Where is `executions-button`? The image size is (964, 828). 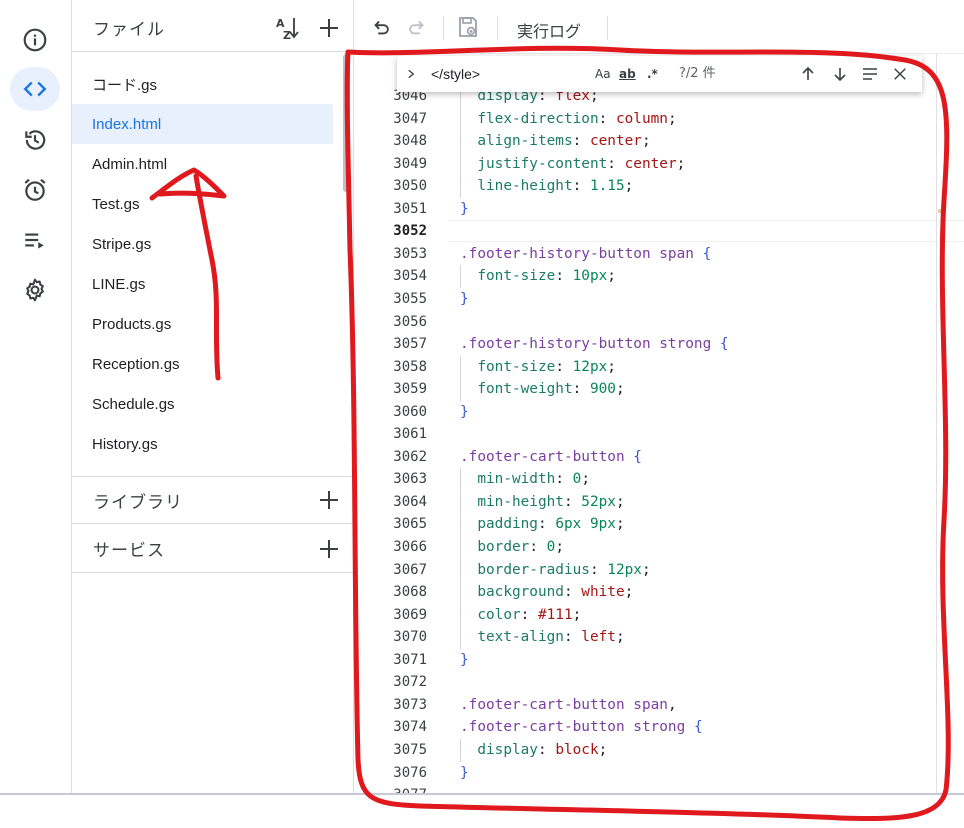
executions-button is located at coordinates (35, 240).